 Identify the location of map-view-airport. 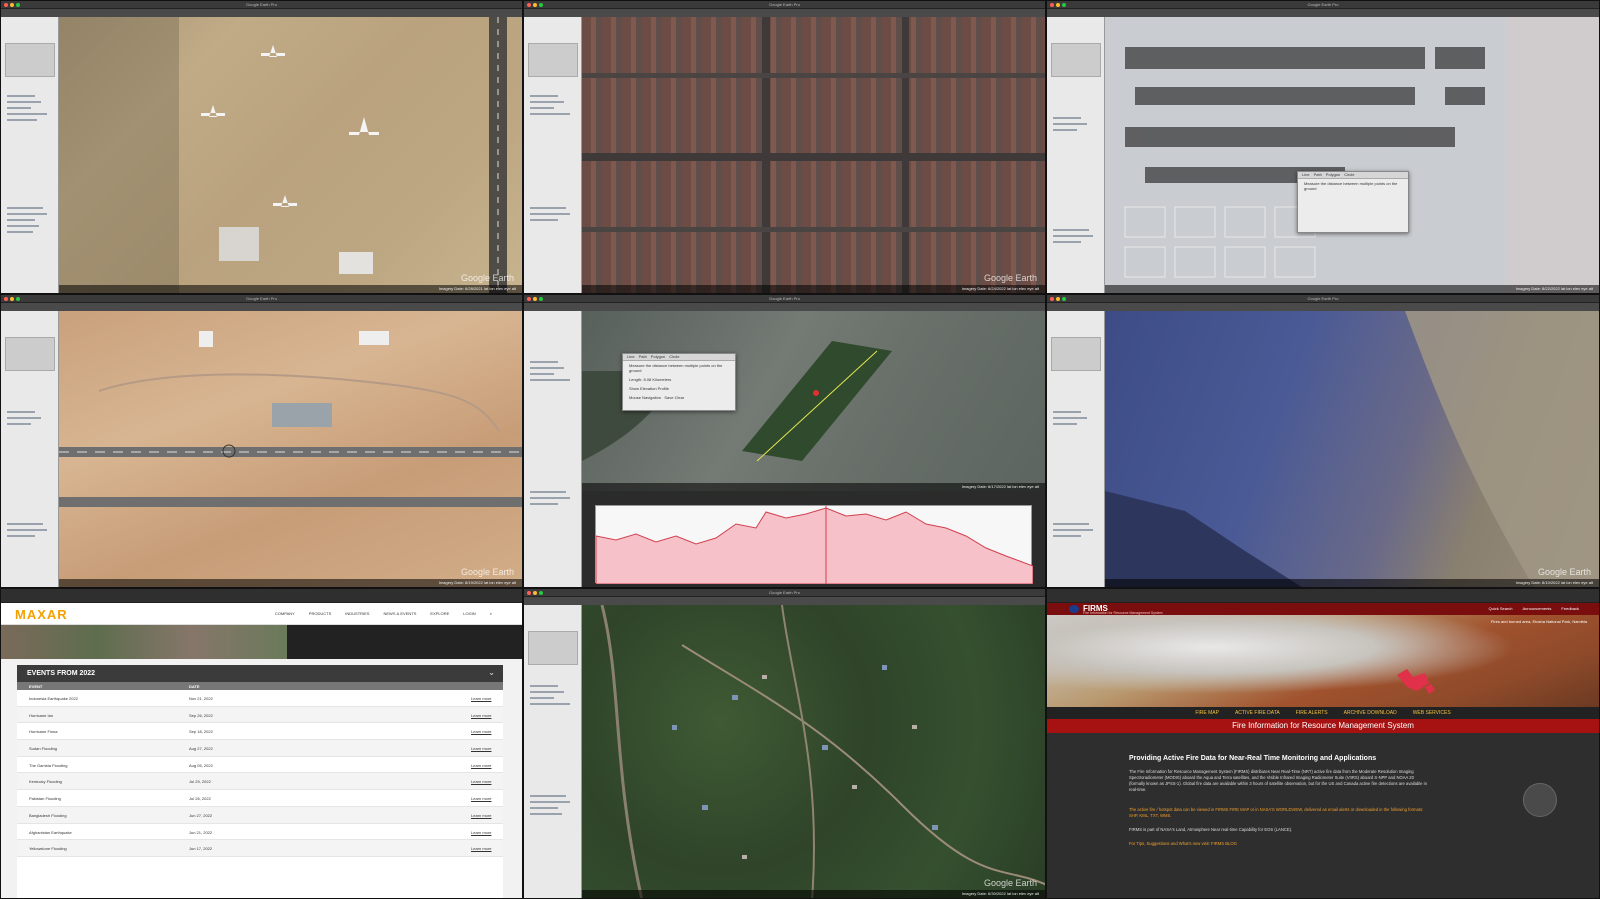
(290, 155).